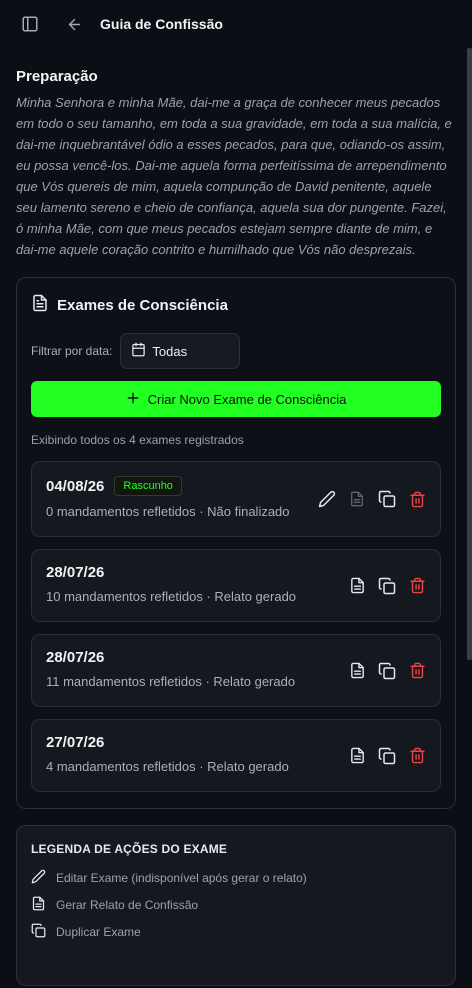 Image resolution: width=472 pixels, height=988 pixels. I want to click on date-filter-label: Filtrar por data:, so click(72, 351).